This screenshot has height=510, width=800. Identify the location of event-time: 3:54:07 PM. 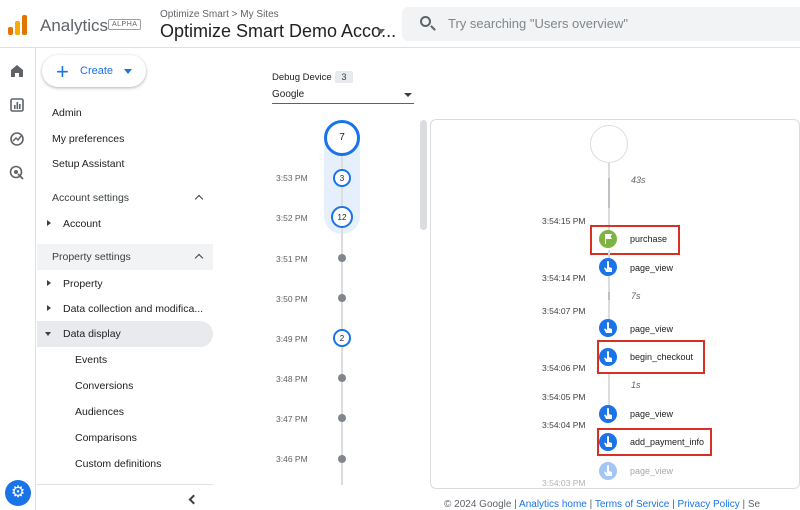
(564, 311).